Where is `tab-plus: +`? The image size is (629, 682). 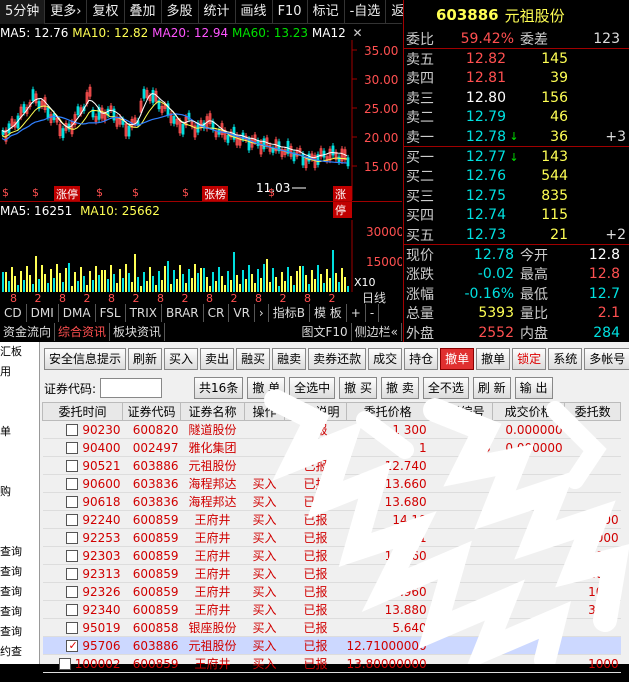 tab-plus: + is located at coordinates (356, 313).